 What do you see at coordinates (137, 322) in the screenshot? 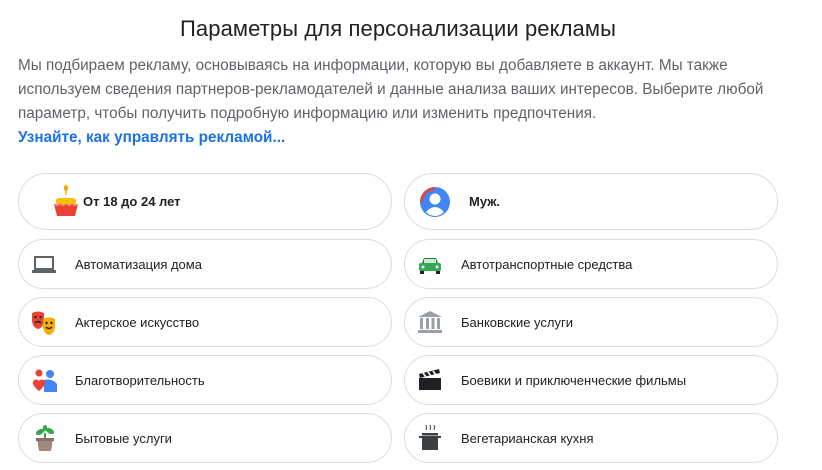
I see `factor-label-acting: Актерское искусство` at bounding box center [137, 322].